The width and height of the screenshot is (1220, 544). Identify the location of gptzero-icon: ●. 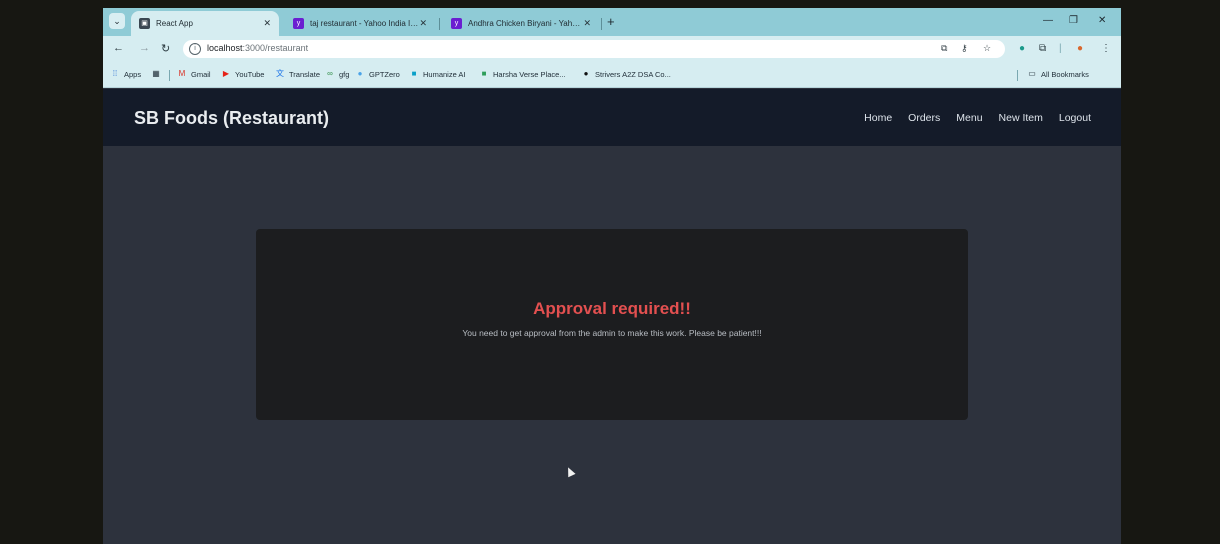
(360, 73).